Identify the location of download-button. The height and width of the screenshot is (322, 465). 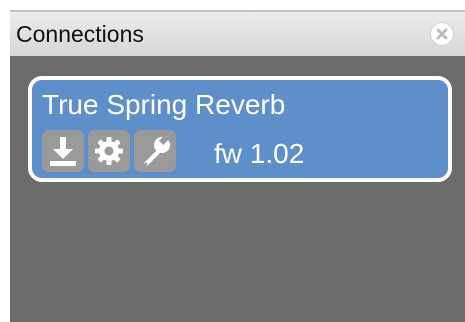
(63, 151).